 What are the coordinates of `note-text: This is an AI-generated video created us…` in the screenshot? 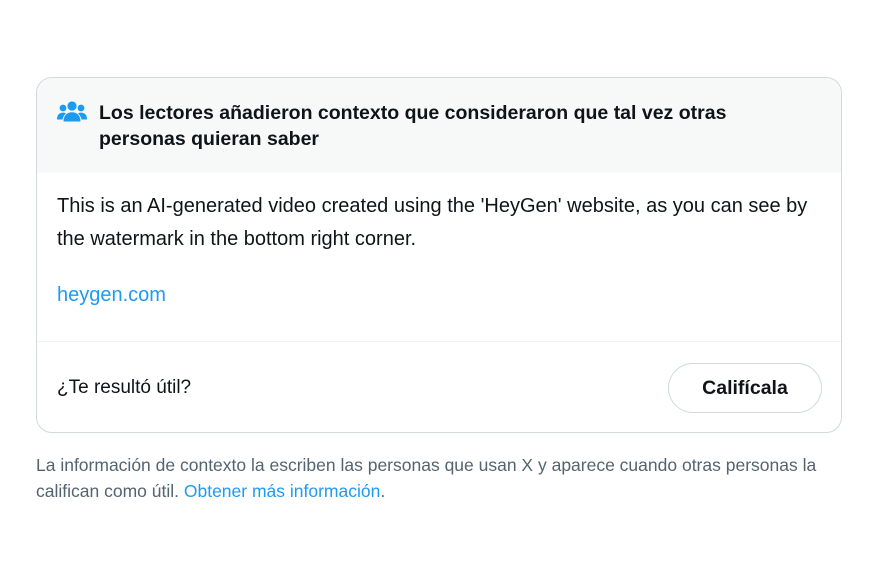 It's located at (432, 222).